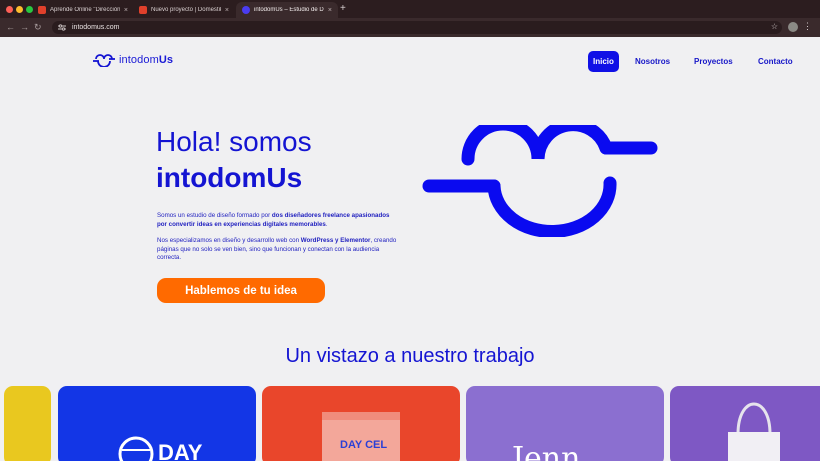 This screenshot has height=461, width=820. What do you see at coordinates (417, 27) in the screenshot?
I see `address-bar: intodomus.com` at bounding box center [417, 27].